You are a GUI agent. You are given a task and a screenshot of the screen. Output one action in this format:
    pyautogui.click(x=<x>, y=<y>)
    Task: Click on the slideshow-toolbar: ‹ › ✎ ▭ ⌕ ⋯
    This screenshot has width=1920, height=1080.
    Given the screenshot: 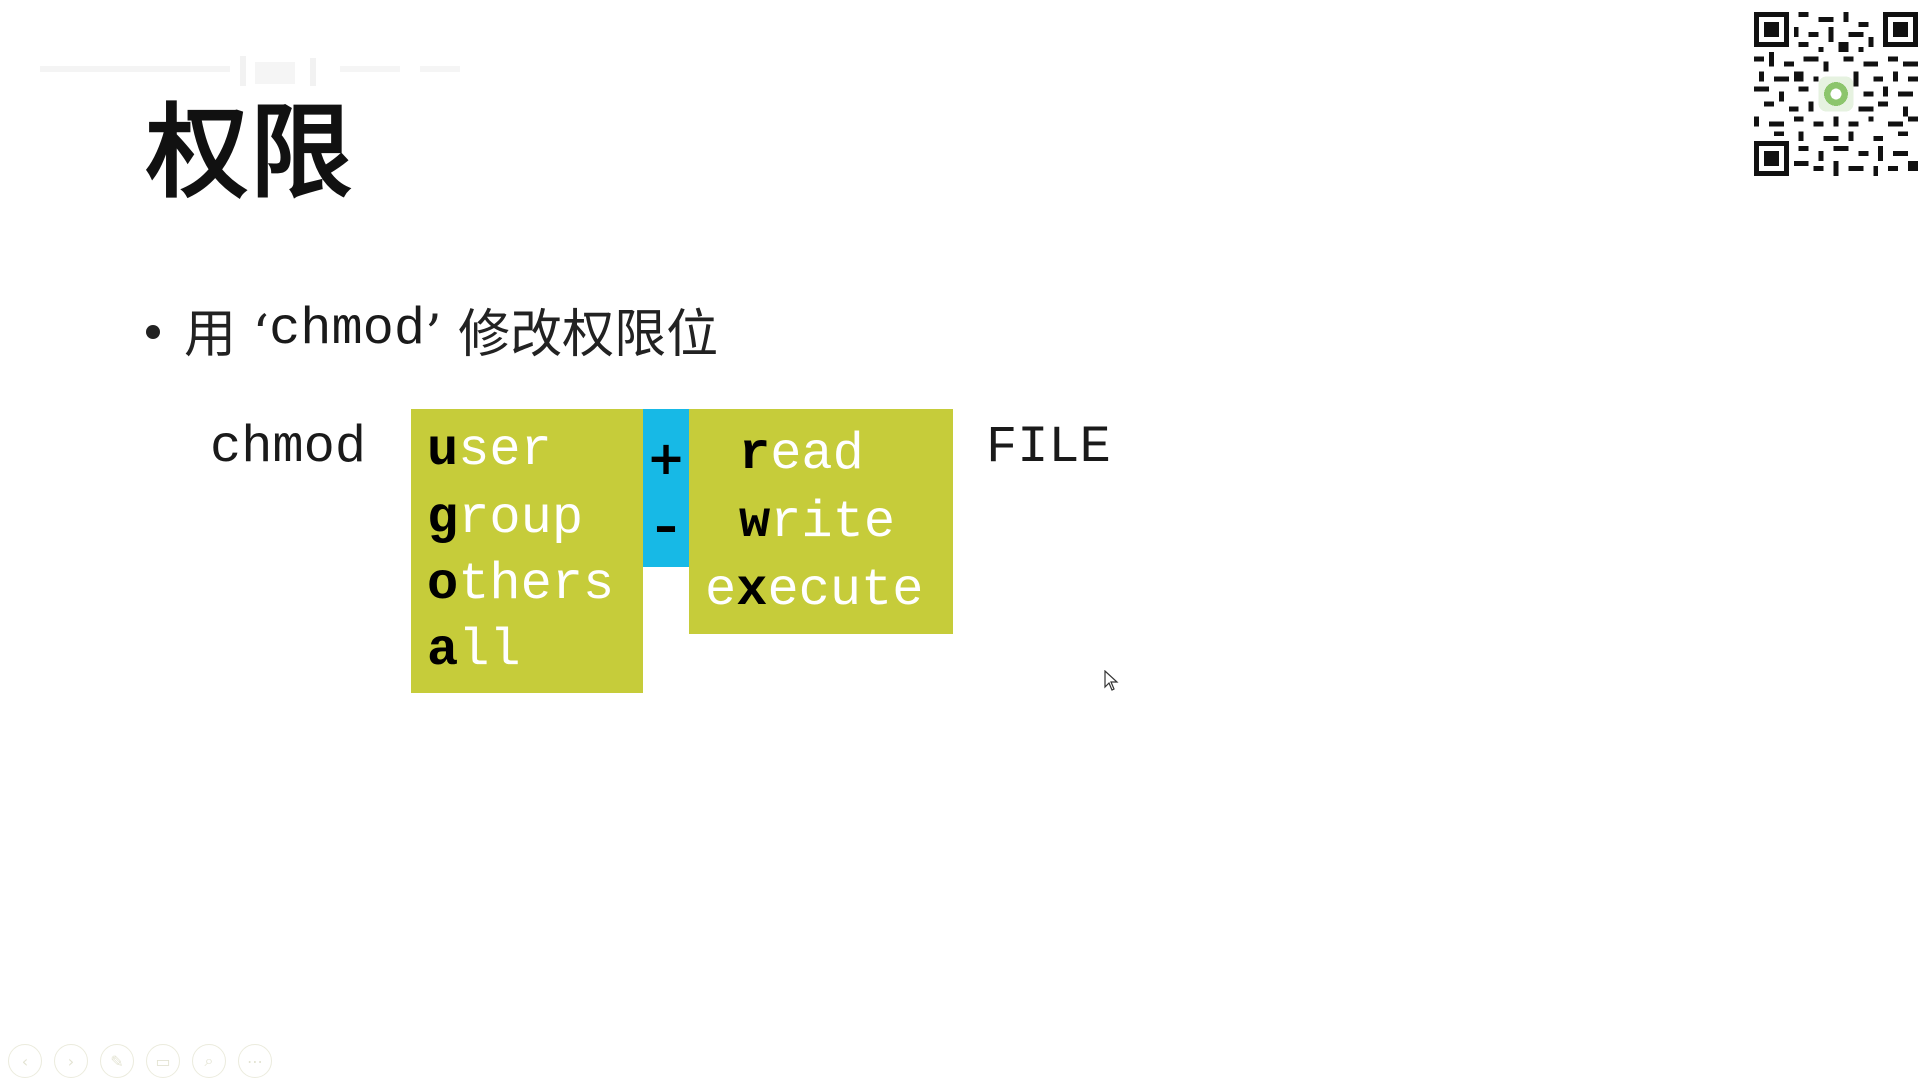 What is the action you would take?
    pyautogui.click(x=140, y=1061)
    